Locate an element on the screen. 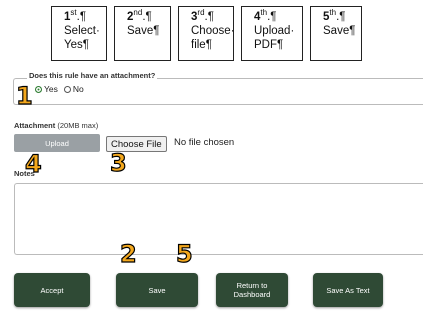 The width and height of the screenshot is (423, 316). radio-no-label: No is located at coordinates (78, 89).